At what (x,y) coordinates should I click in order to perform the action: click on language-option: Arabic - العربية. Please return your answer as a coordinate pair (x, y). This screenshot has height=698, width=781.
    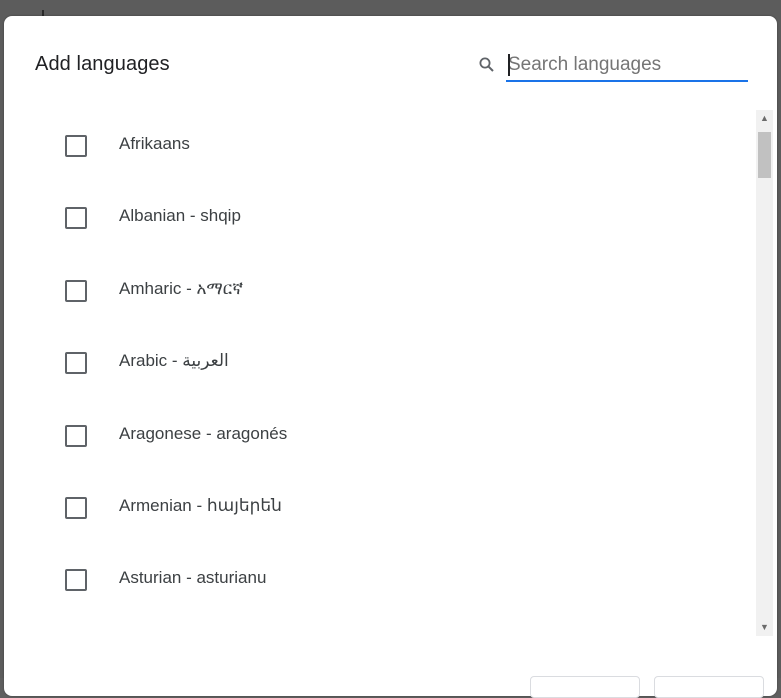
    Looking at the image, I should click on (376, 363).